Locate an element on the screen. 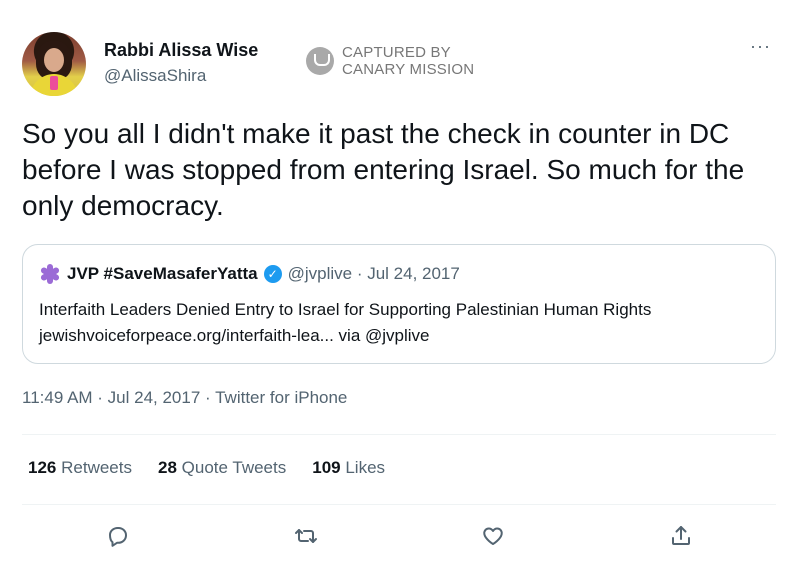  engagement-stats: 126 Retweets 28 Quote Tweets 109 Likes is located at coordinates (206, 468).